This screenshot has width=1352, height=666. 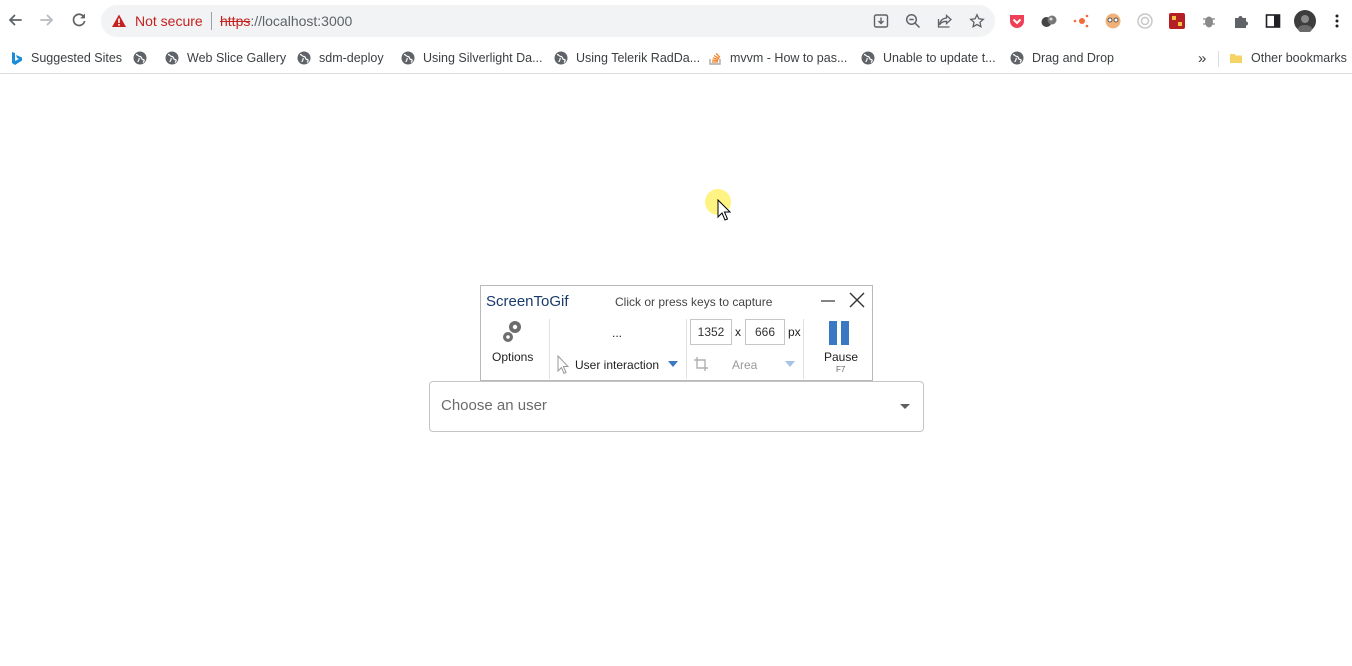 What do you see at coordinates (841, 369) in the screenshot?
I see `pause-shortcut: F7` at bounding box center [841, 369].